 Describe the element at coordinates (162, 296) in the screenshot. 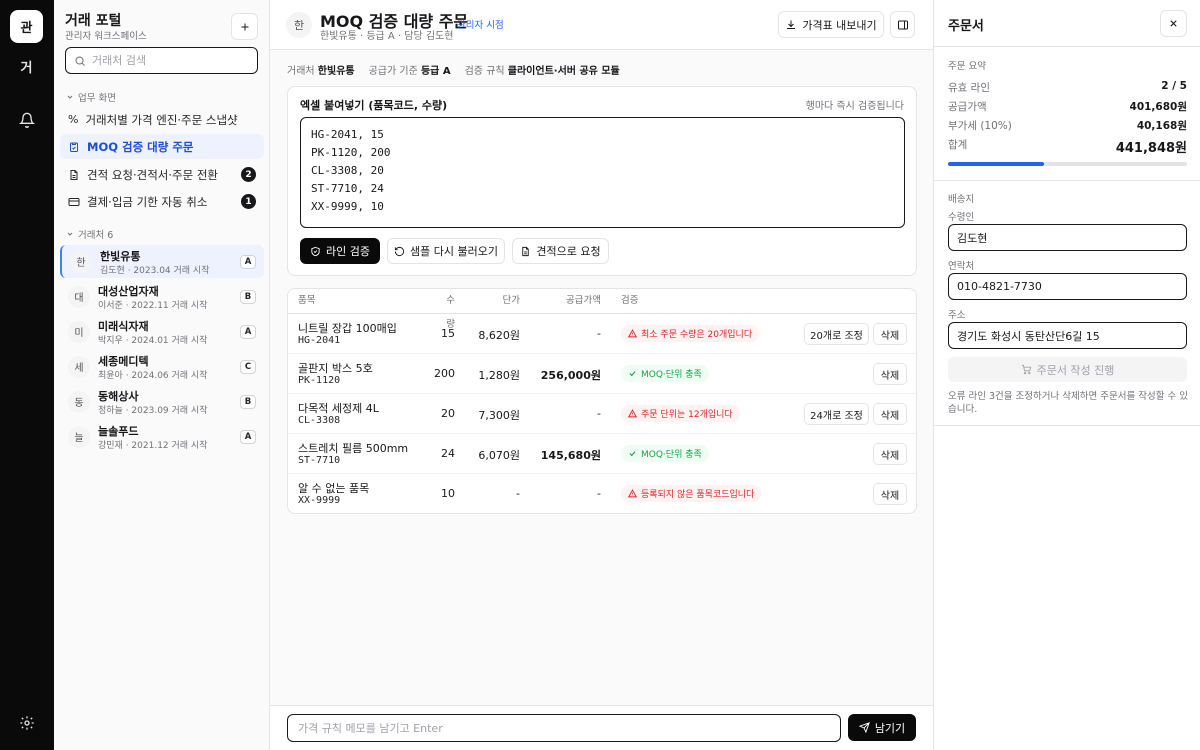

I see `client-item: 대 대성산업자재 이서준 · 2022.11 거래 시작 B` at that location.